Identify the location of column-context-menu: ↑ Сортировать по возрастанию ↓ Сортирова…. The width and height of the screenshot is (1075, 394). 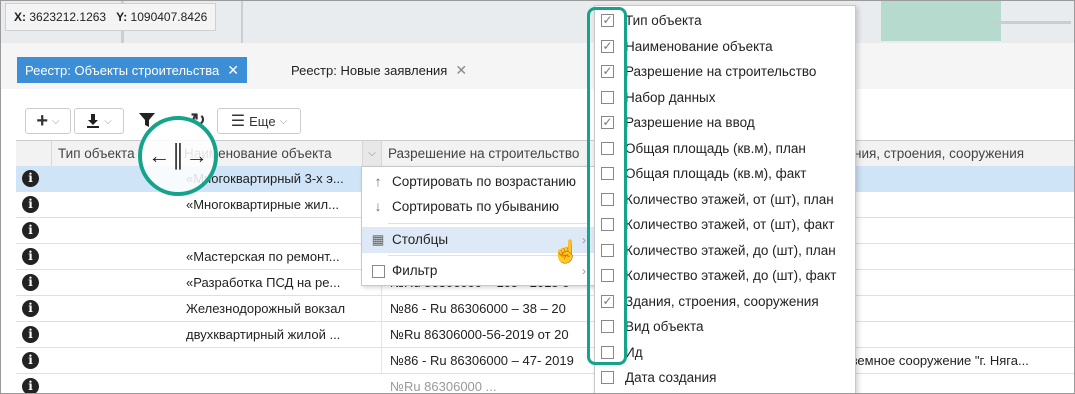
(478, 226).